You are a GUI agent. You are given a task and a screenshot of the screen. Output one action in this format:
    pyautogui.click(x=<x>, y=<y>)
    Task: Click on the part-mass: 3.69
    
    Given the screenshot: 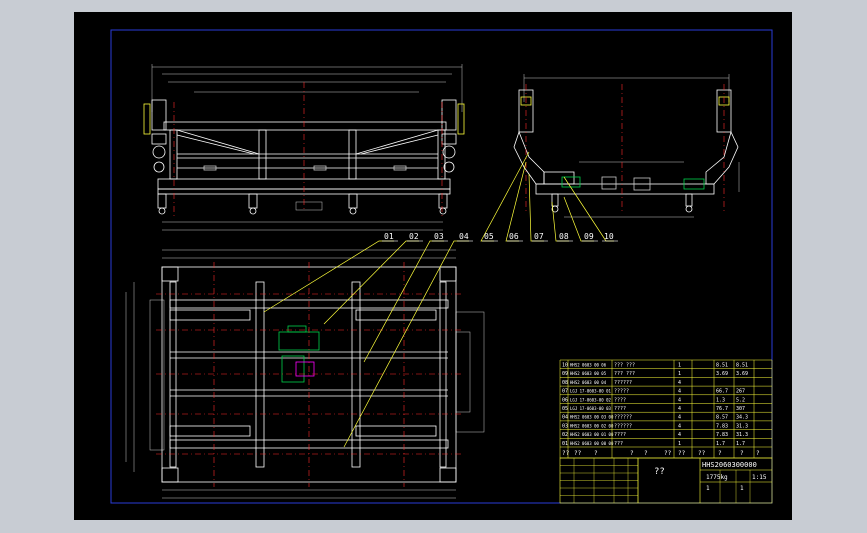 What is the action you would take?
    pyautogui.click(x=722, y=374)
    